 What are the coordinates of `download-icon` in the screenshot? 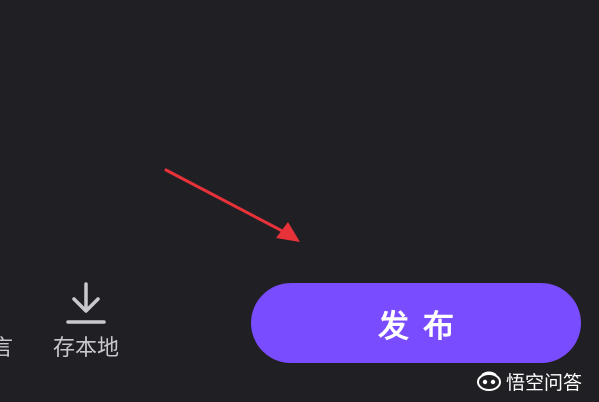 It's located at (86, 303).